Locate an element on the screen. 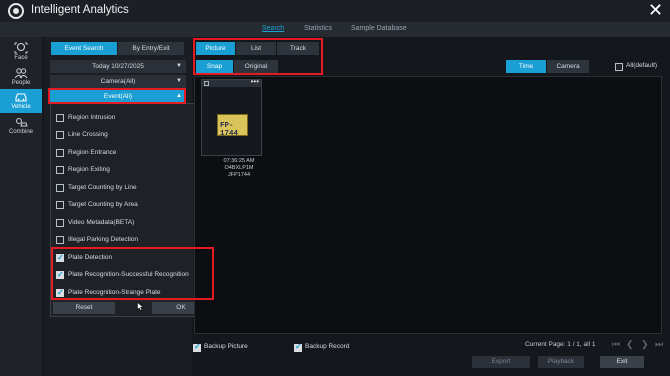 This screenshot has width=670, height=376. result-thumbnail: ••• FP-1744 is located at coordinates (231, 116).